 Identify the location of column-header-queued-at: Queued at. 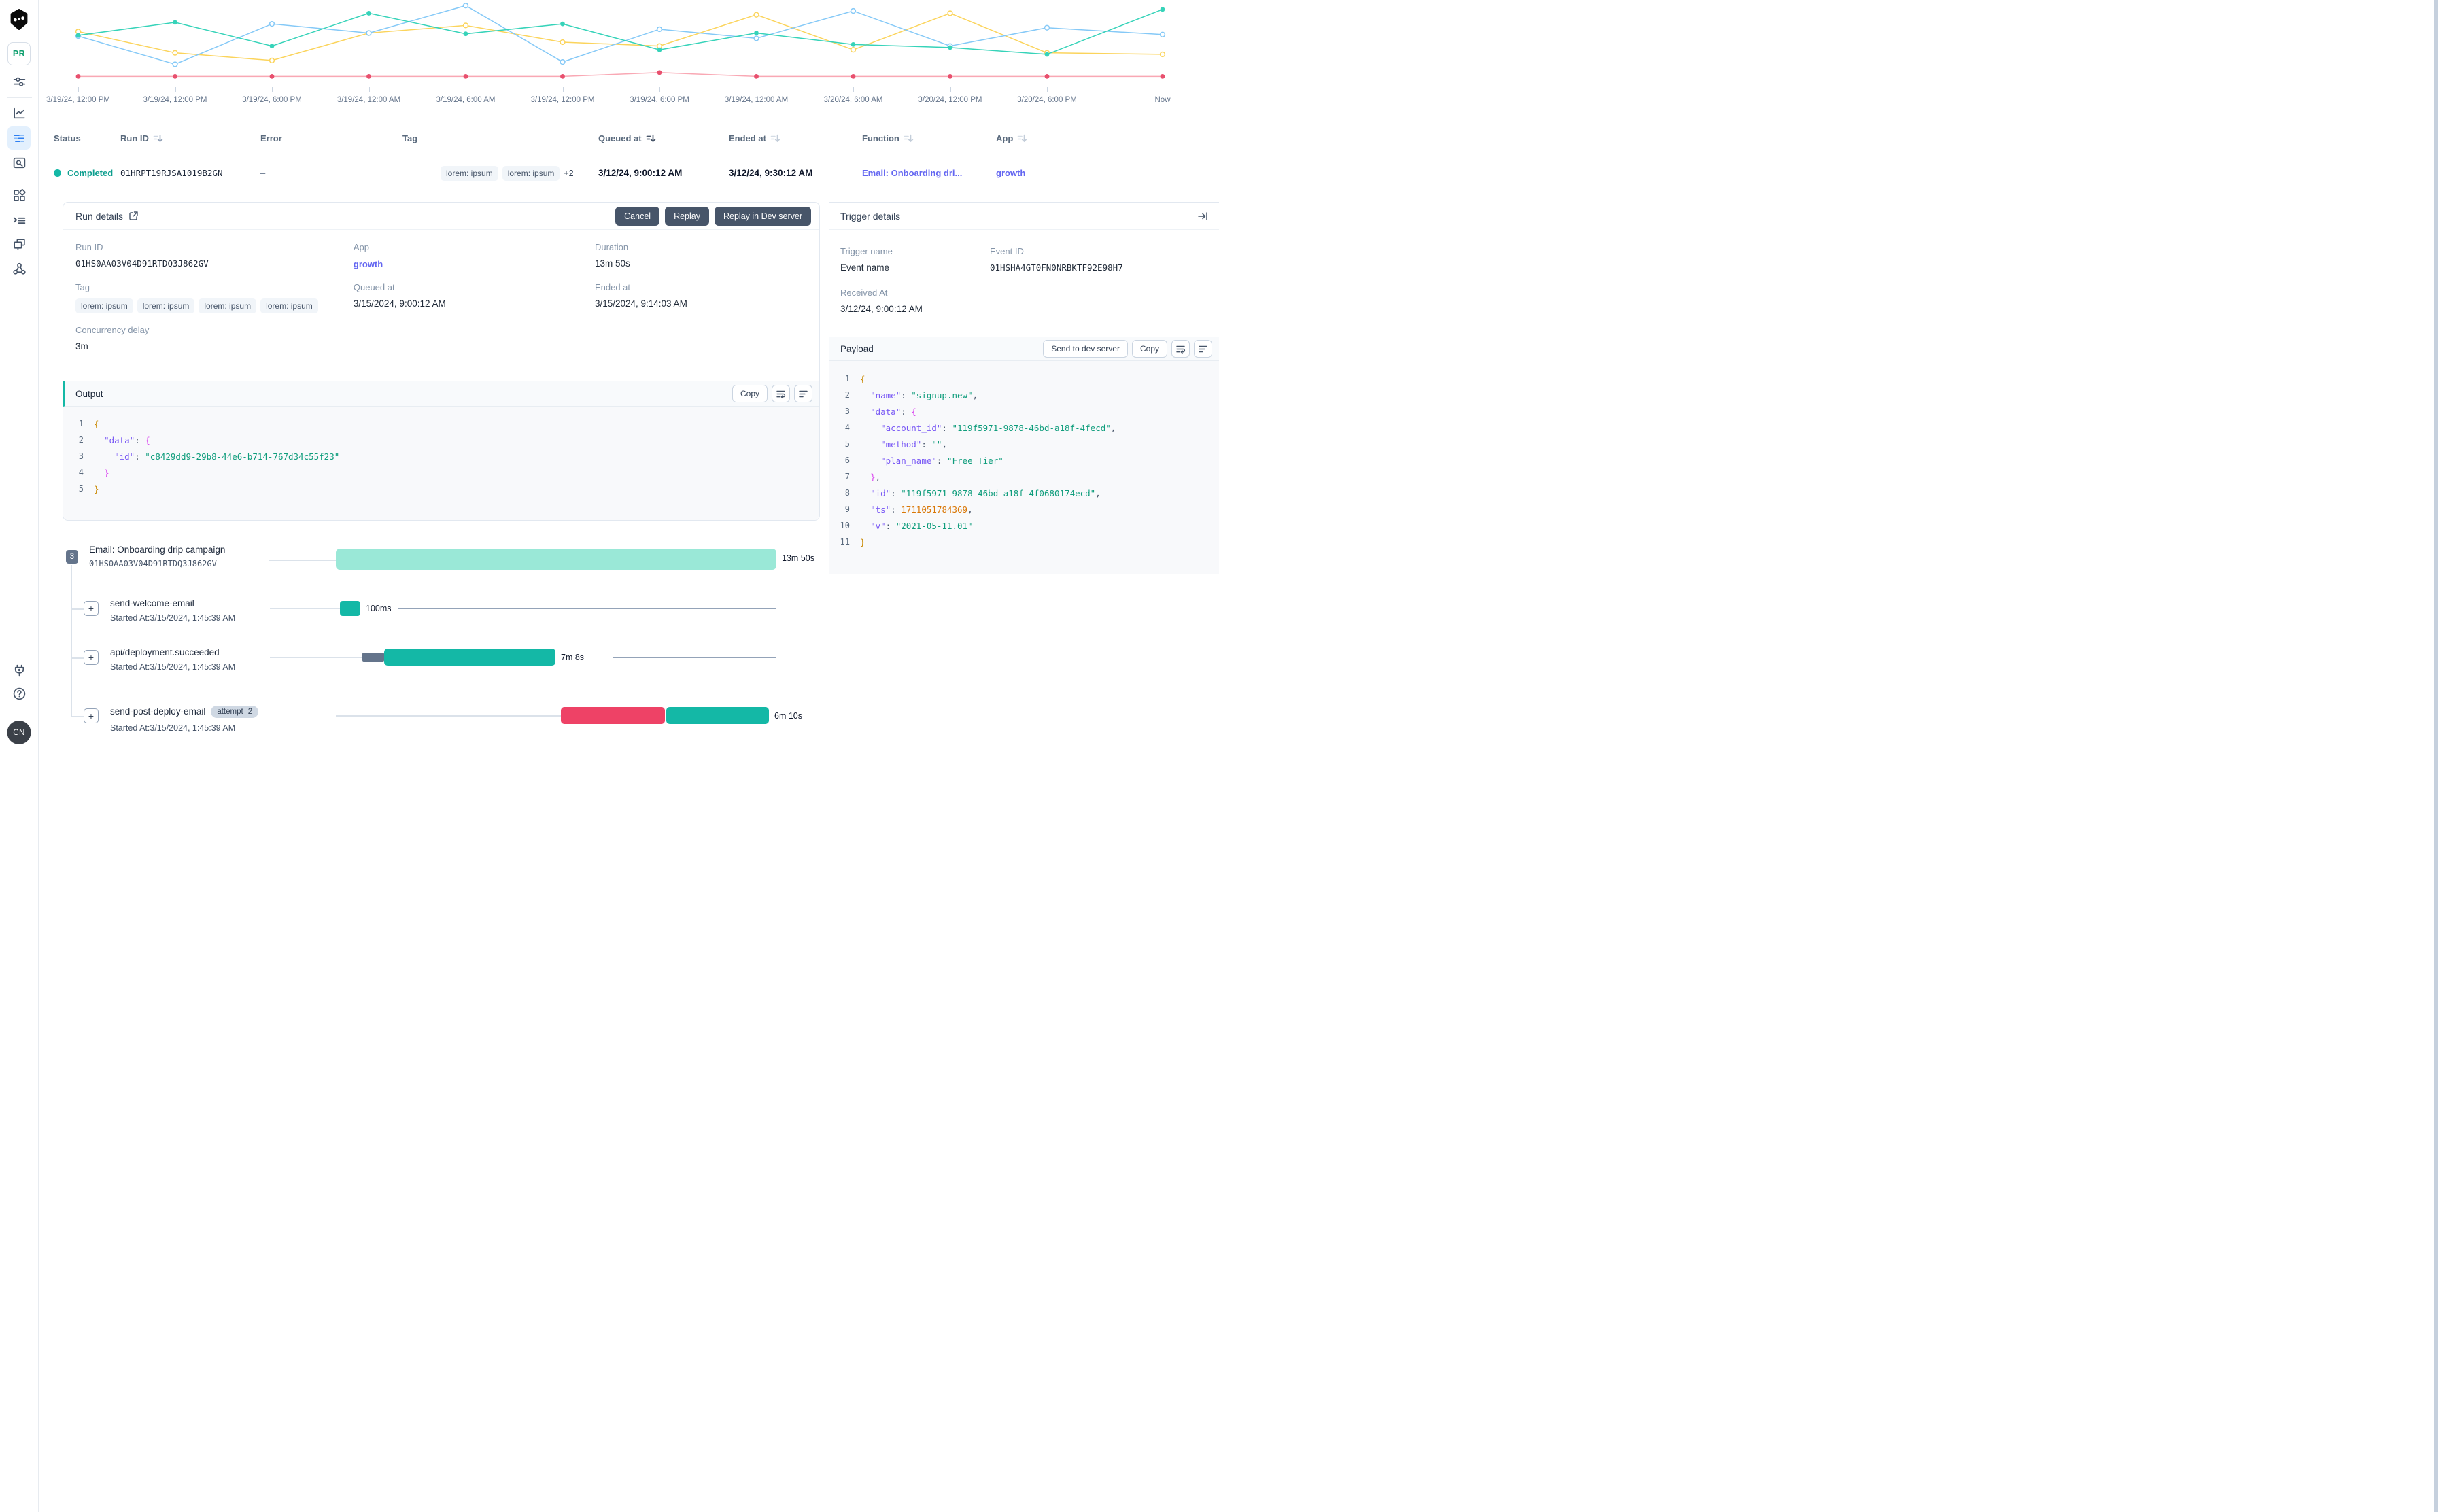
(663, 138).